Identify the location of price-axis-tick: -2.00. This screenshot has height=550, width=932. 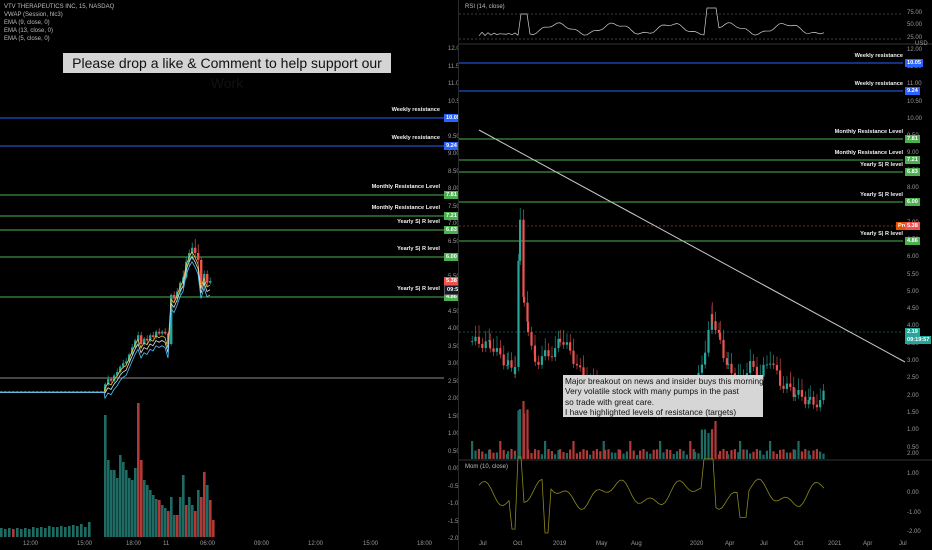
(453, 539).